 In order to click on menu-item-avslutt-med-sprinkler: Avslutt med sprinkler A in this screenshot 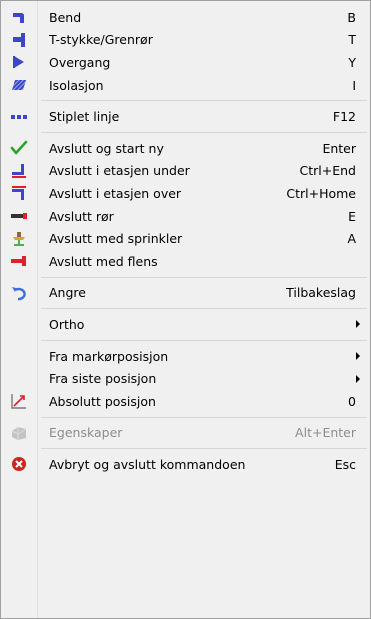, I will do `click(185, 238)`.